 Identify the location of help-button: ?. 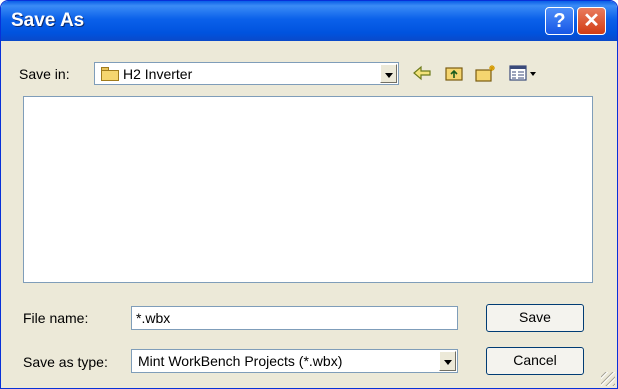
(559, 21).